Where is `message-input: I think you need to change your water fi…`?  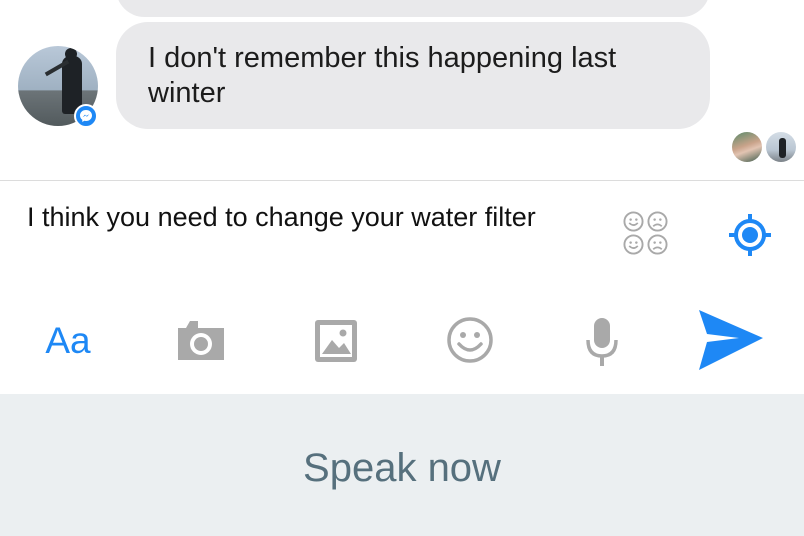
message-input: I think you need to change your water fi… is located at coordinates (307, 217).